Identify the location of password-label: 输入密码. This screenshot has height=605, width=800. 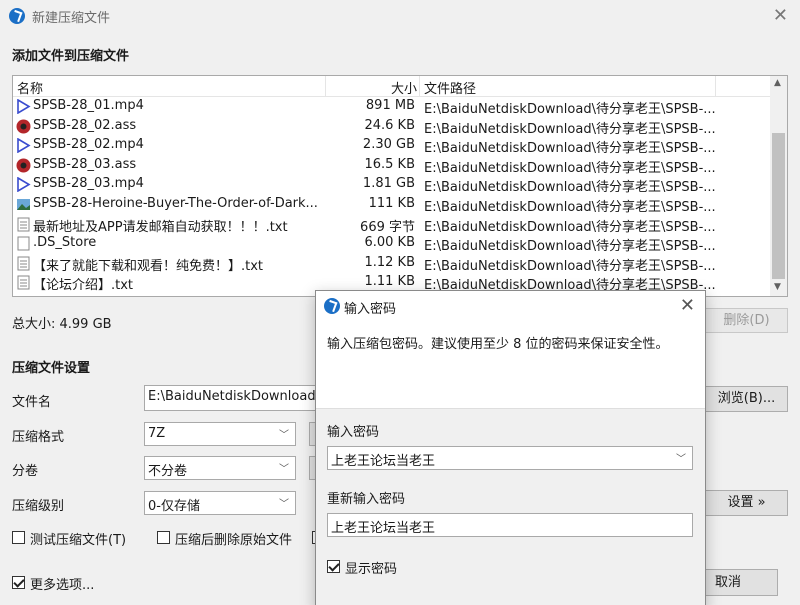
(353, 432).